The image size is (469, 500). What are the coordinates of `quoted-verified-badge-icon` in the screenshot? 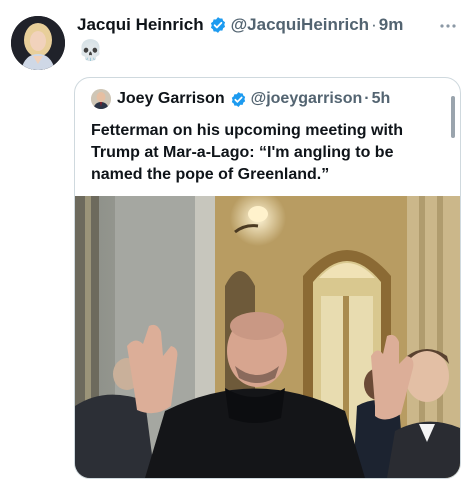 It's located at (238, 99).